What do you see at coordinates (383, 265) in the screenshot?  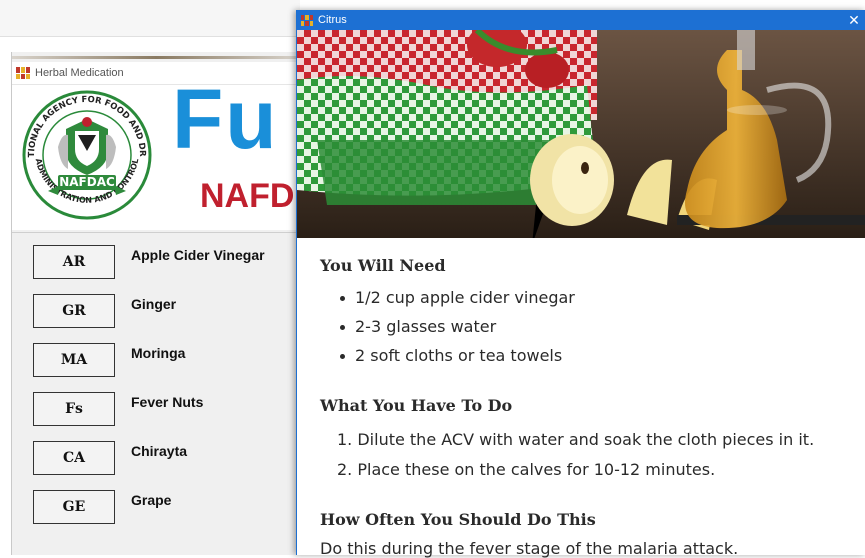 I see `heading-you-will-need: You Will Need` at bounding box center [383, 265].